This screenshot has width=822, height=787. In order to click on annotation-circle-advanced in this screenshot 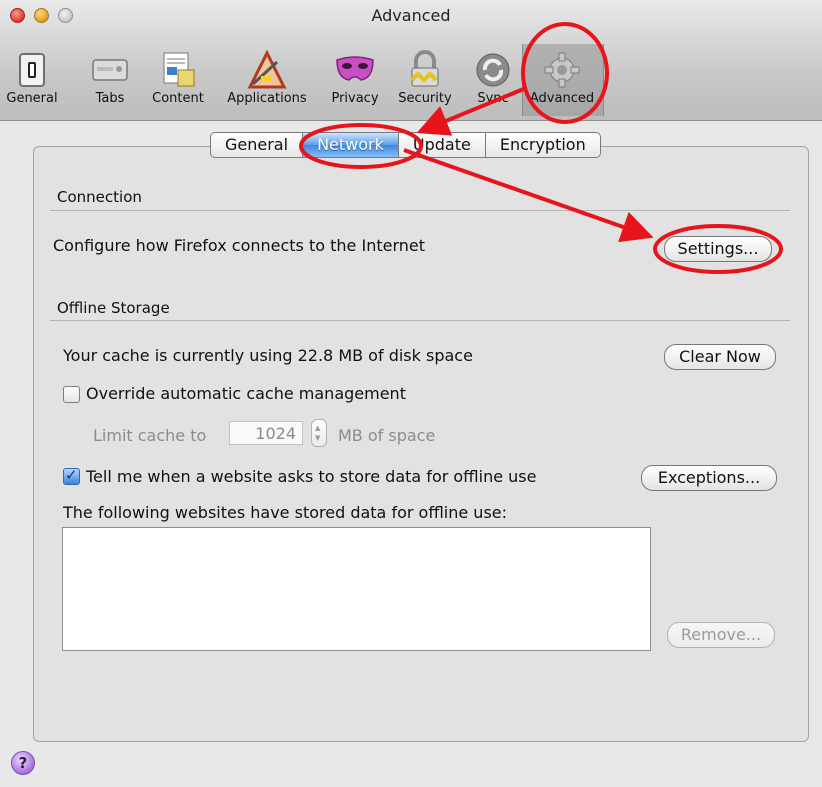, I will do `click(565, 73)`.